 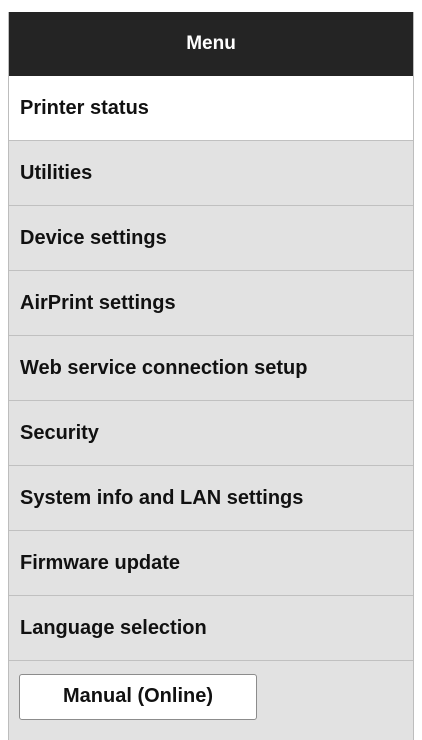 What do you see at coordinates (162, 497) in the screenshot?
I see `menu-item-label: System info and LAN settings` at bounding box center [162, 497].